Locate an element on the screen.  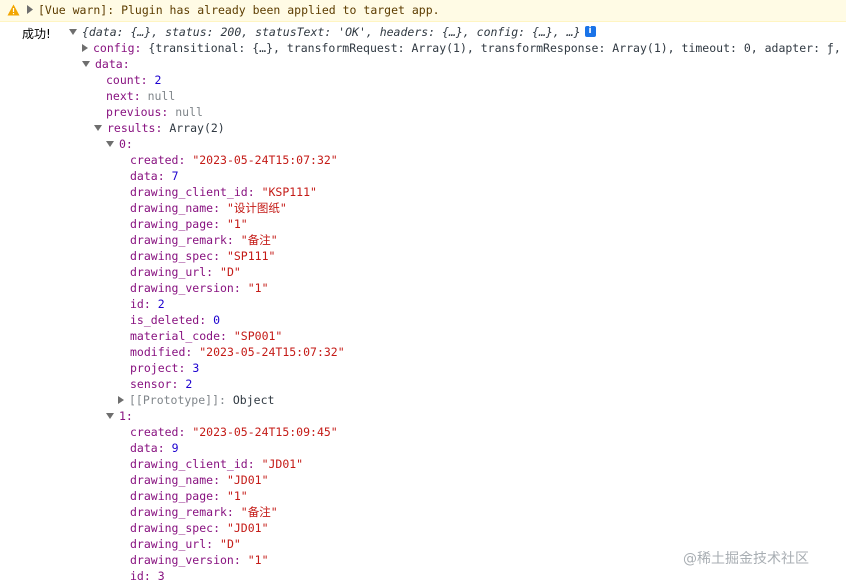
item-index: 1: is located at coordinates (126, 416).